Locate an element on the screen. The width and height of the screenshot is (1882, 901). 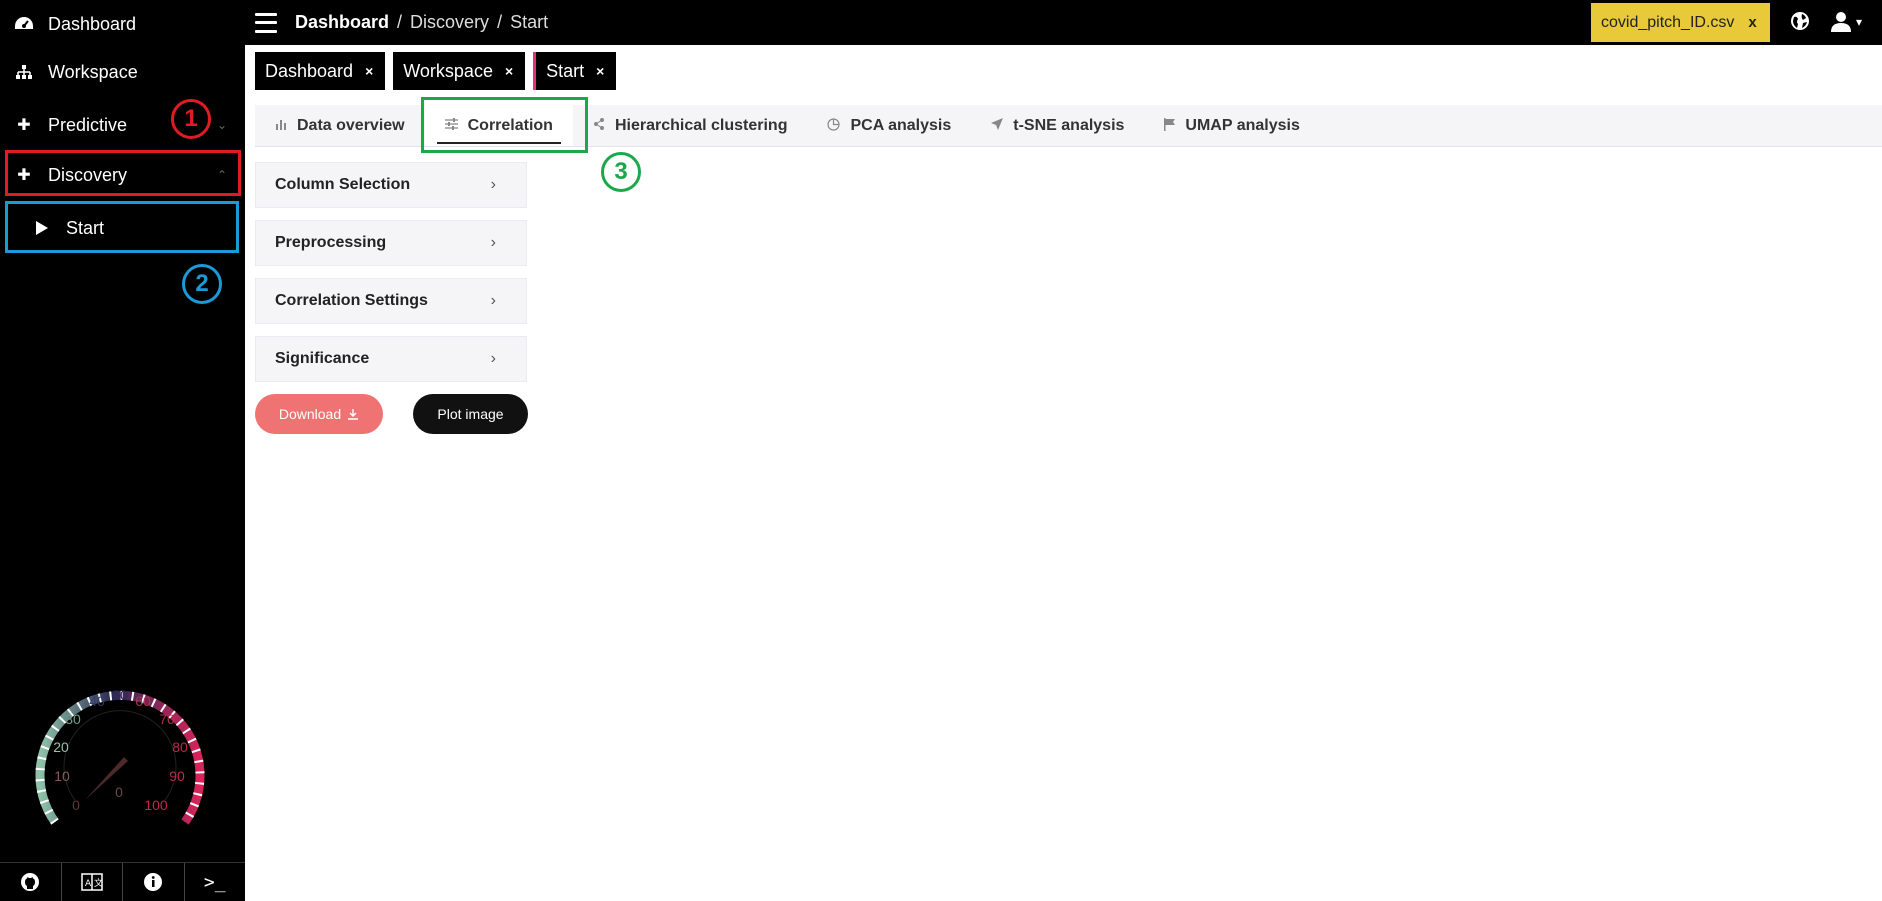
tab-umap-analysis: UMAP analysis is located at coordinates (1231, 125).